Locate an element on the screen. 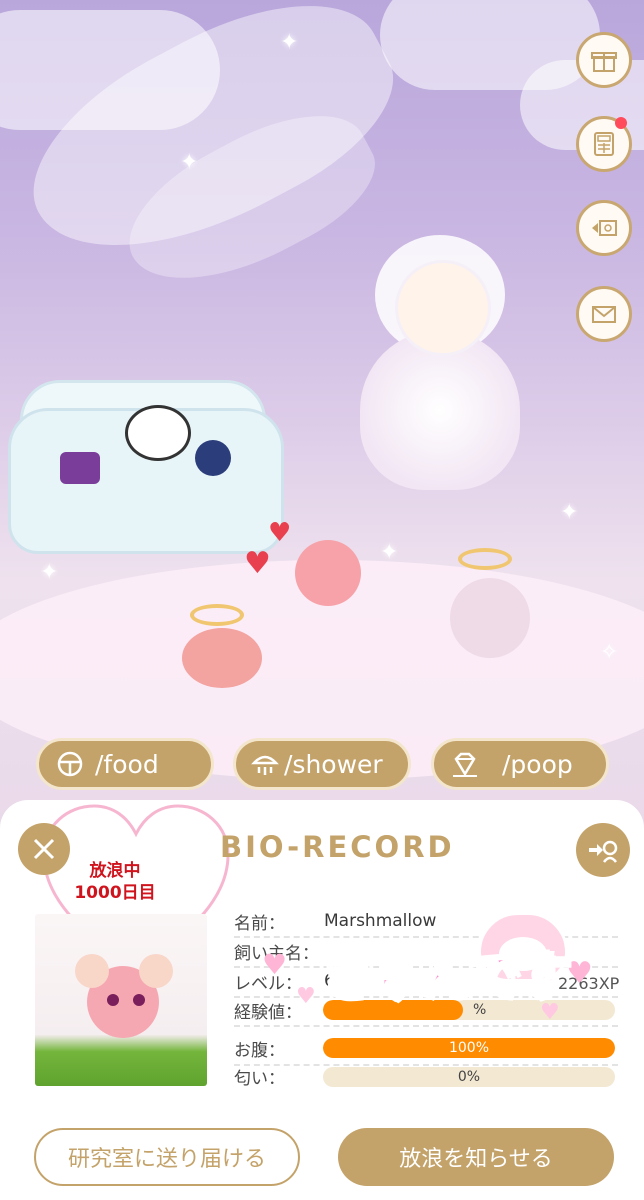 Image resolution: width=644 pixels, height=1200 pixels. pet-portrait is located at coordinates (121, 1000).